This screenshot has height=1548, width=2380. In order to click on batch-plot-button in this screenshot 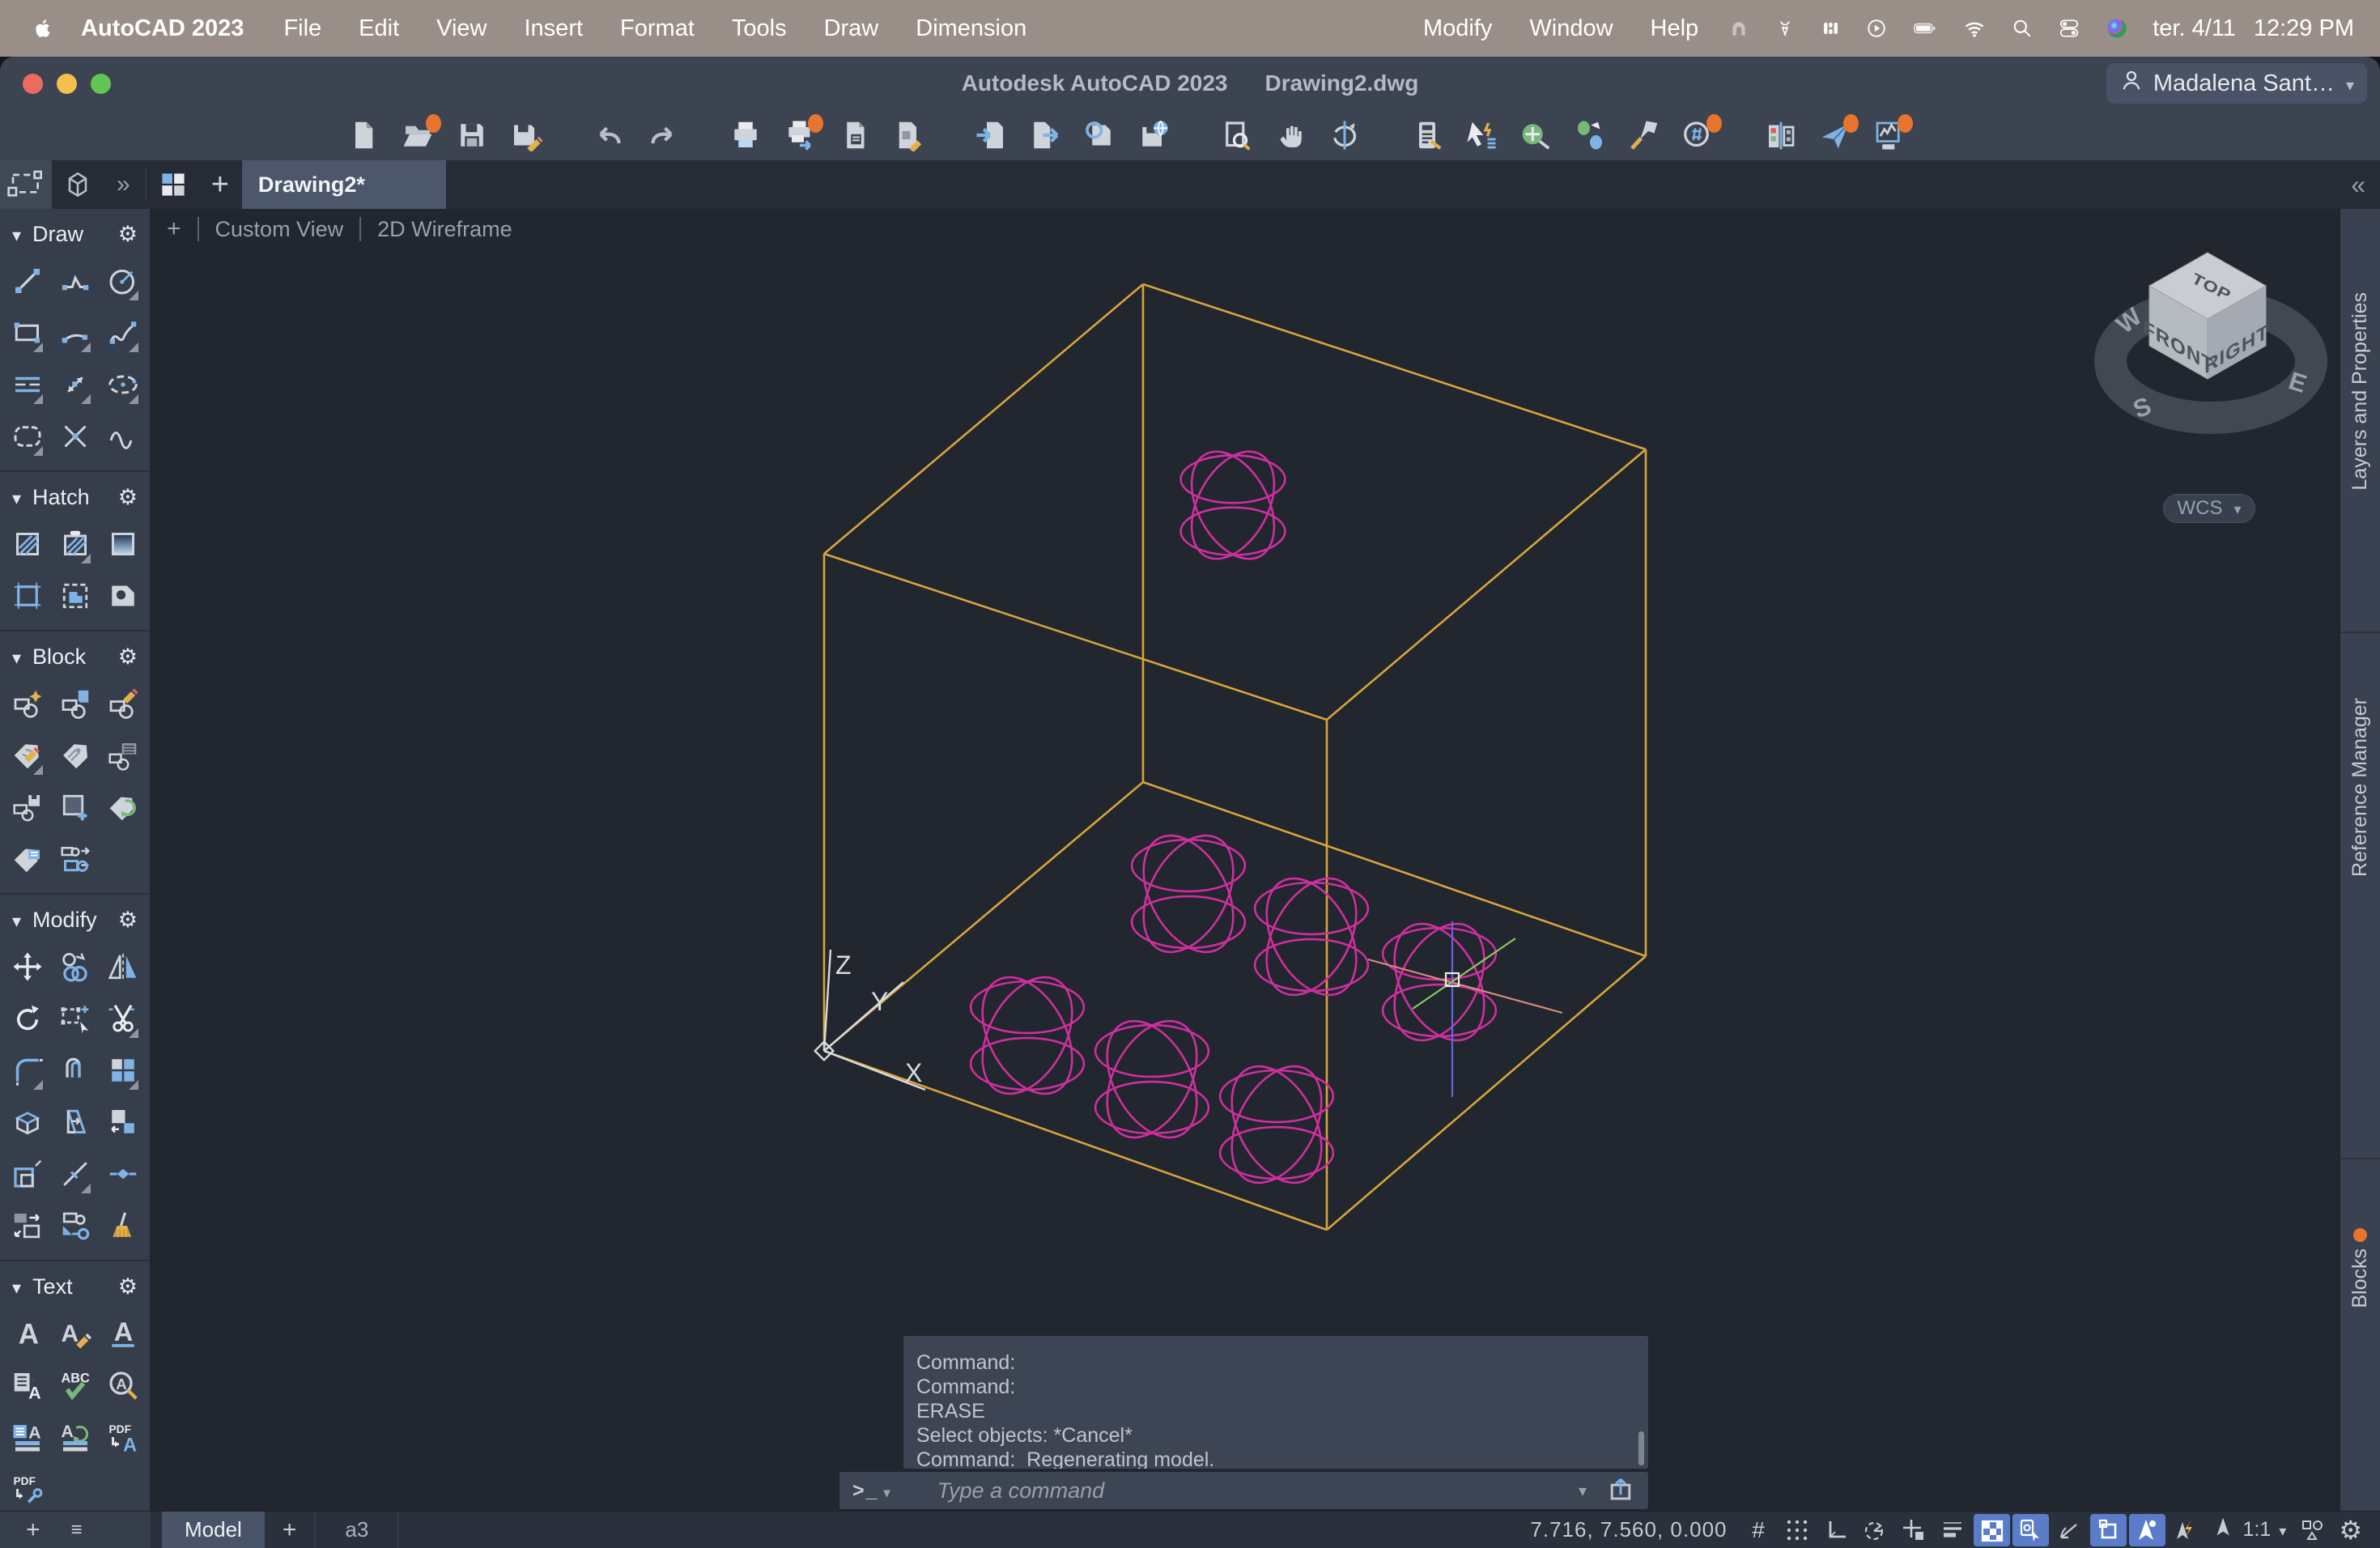, I will do `click(803, 133)`.